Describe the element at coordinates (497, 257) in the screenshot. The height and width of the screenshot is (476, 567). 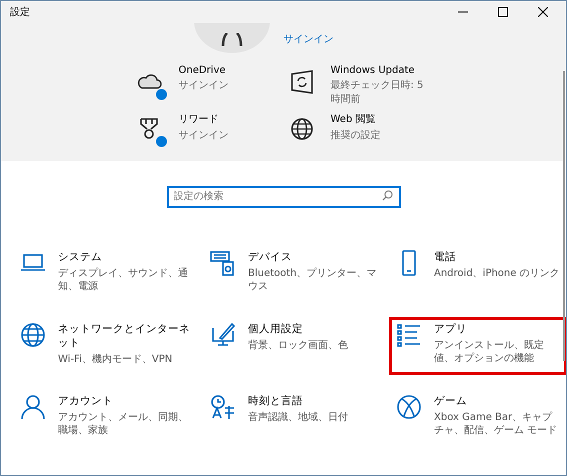
I see `category-title: 電話` at that location.